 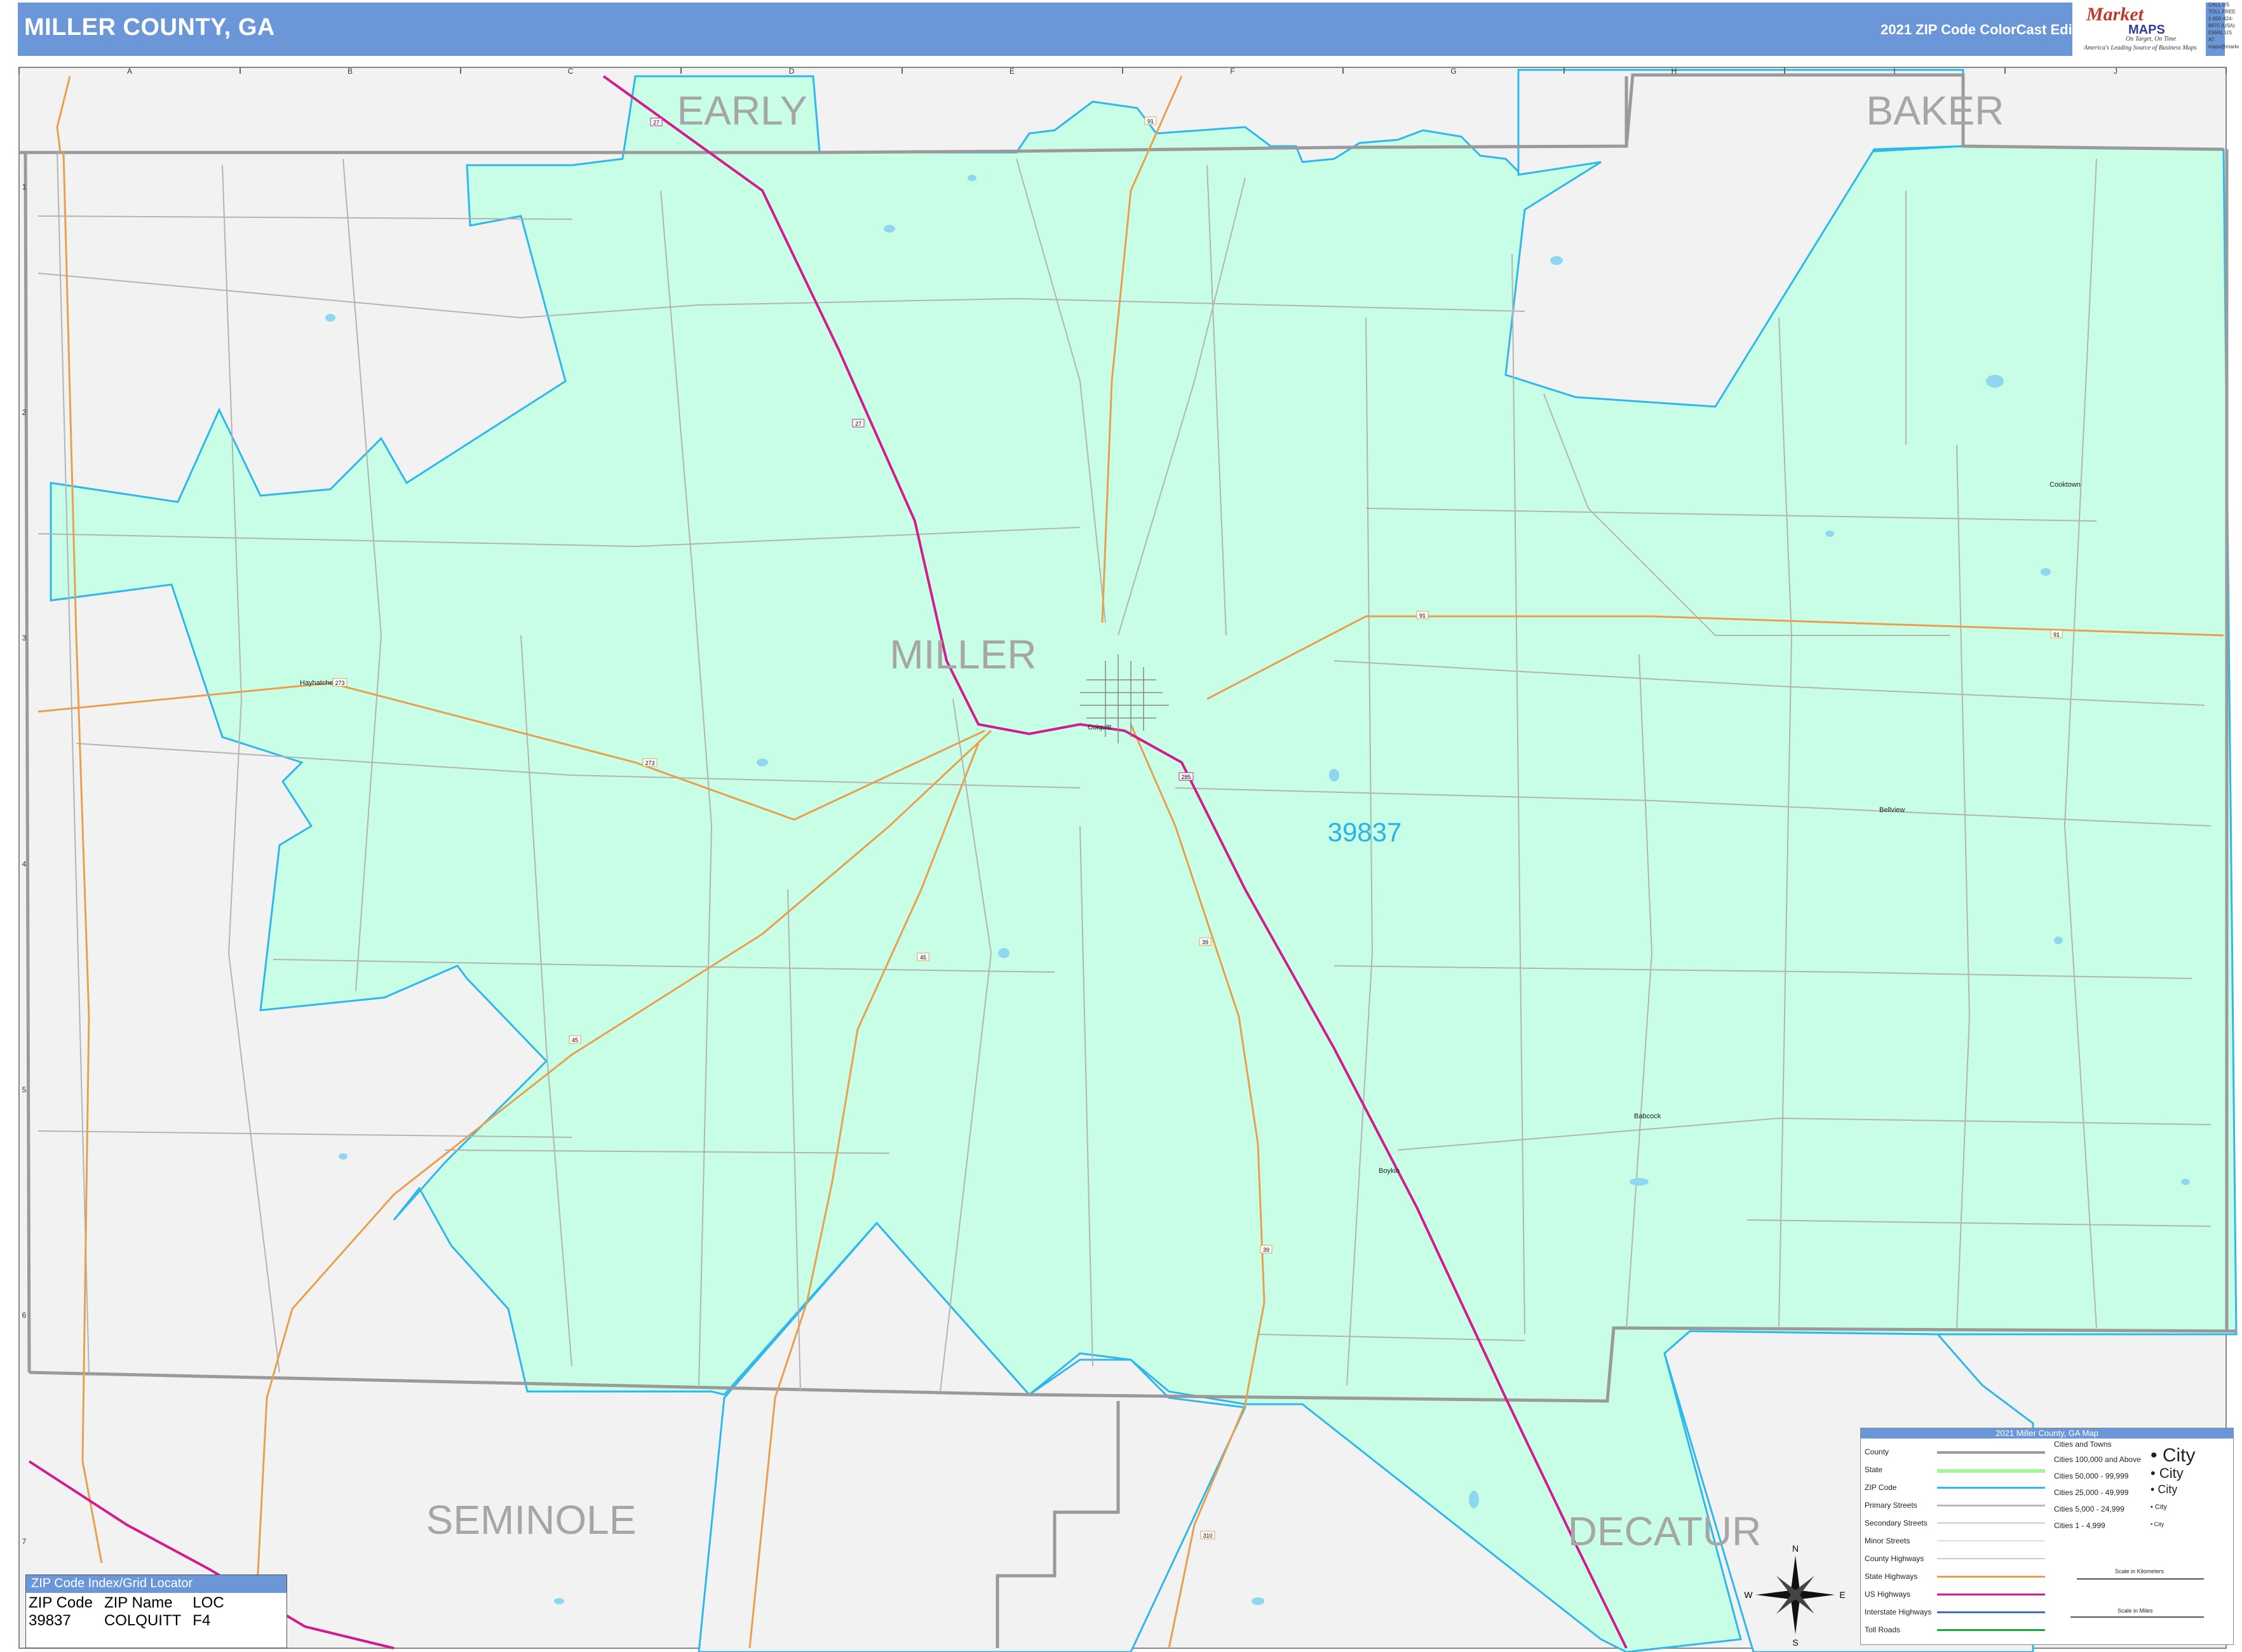 I want to click on legend-item-minor: Minor Streets, so click(x=1887, y=1540).